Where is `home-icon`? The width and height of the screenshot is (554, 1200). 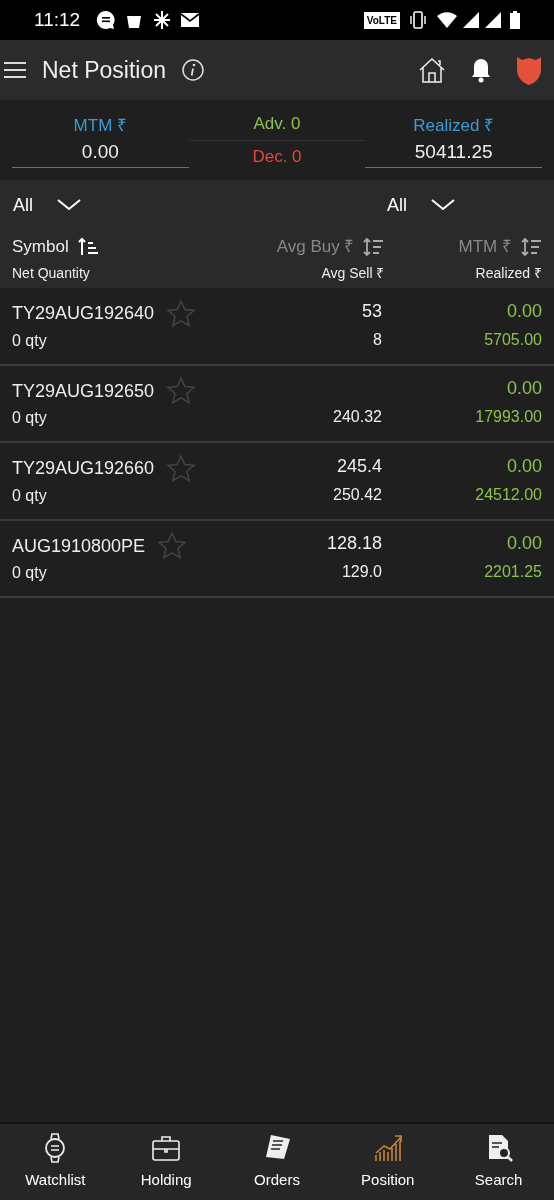
home-icon is located at coordinates (432, 70).